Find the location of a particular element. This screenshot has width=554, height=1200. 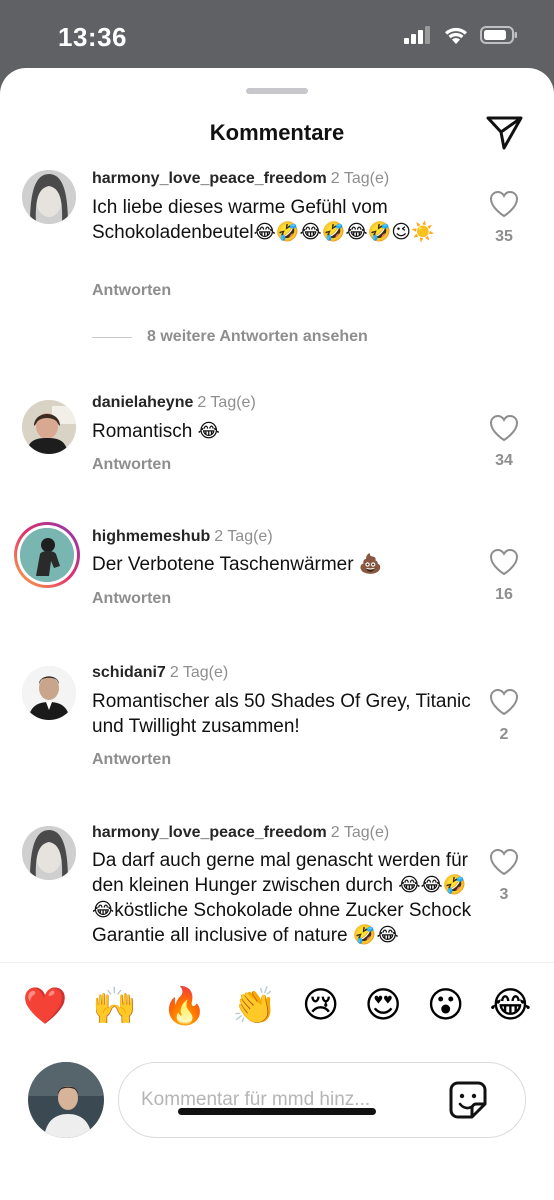

status-time: 13:36 is located at coordinates (92, 37).